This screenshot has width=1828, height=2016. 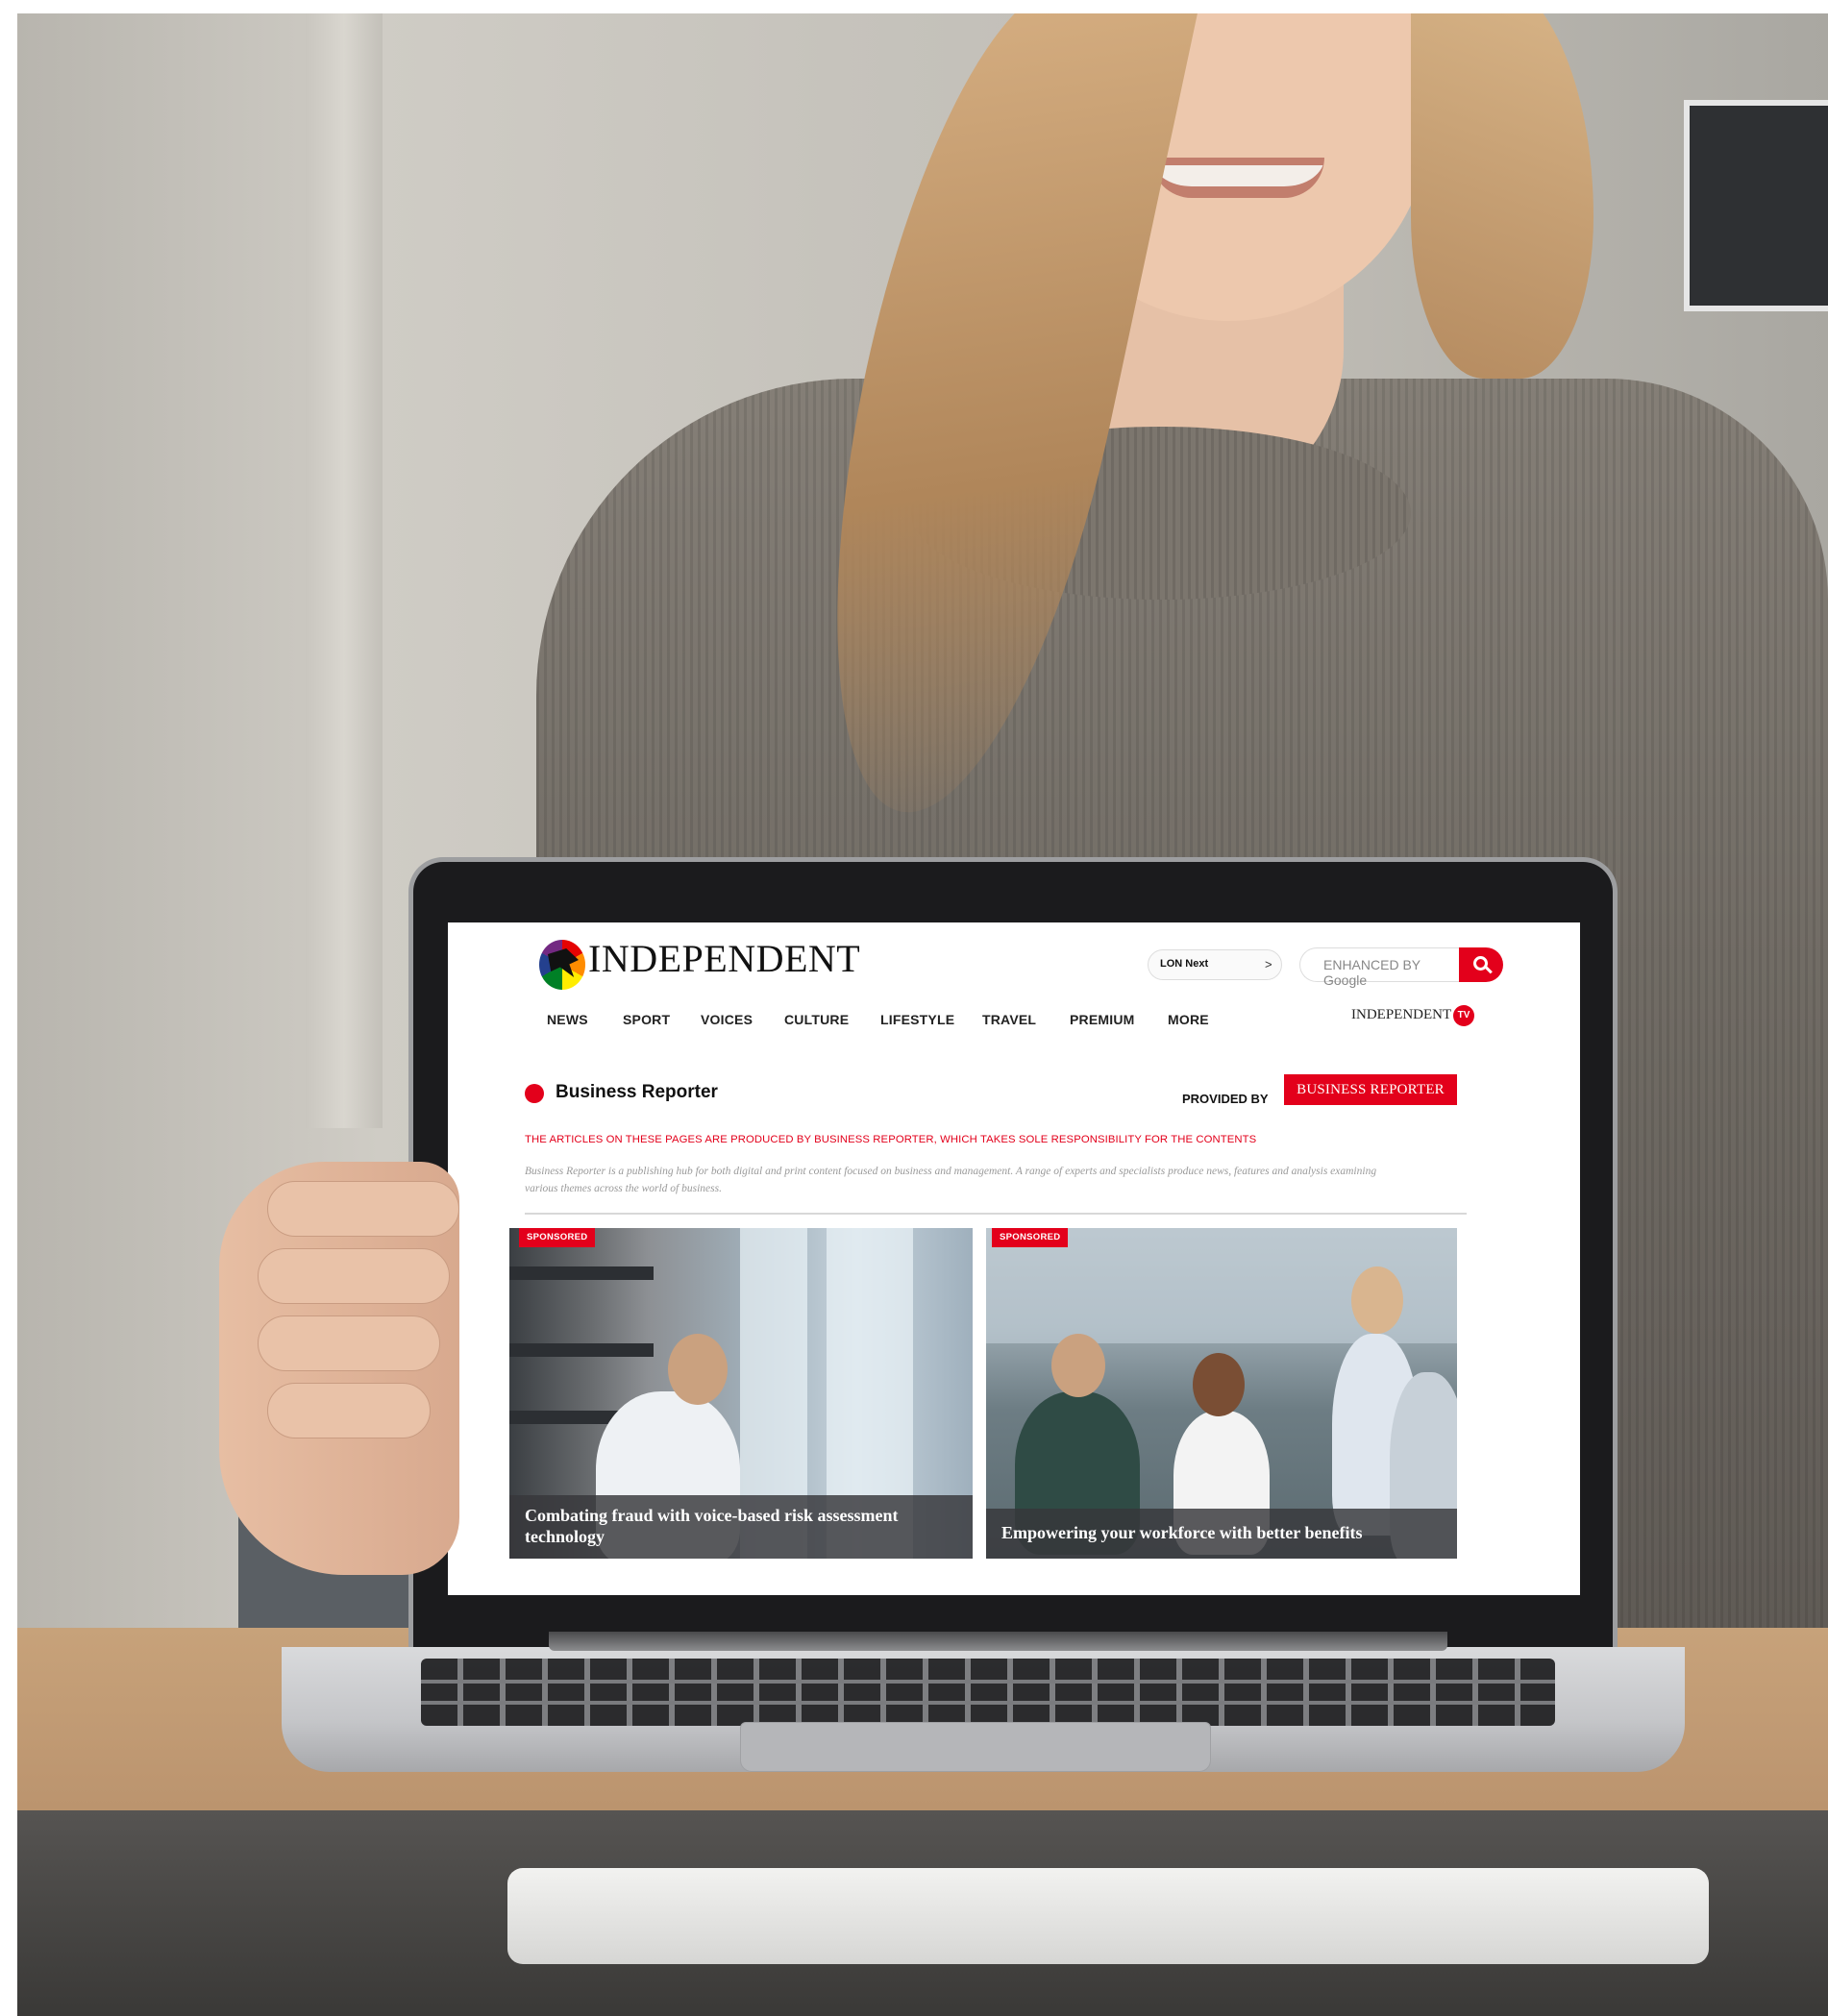 What do you see at coordinates (1188, 1019) in the screenshot?
I see `nav-item-more: MORE` at bounding box center [1188, 1019].